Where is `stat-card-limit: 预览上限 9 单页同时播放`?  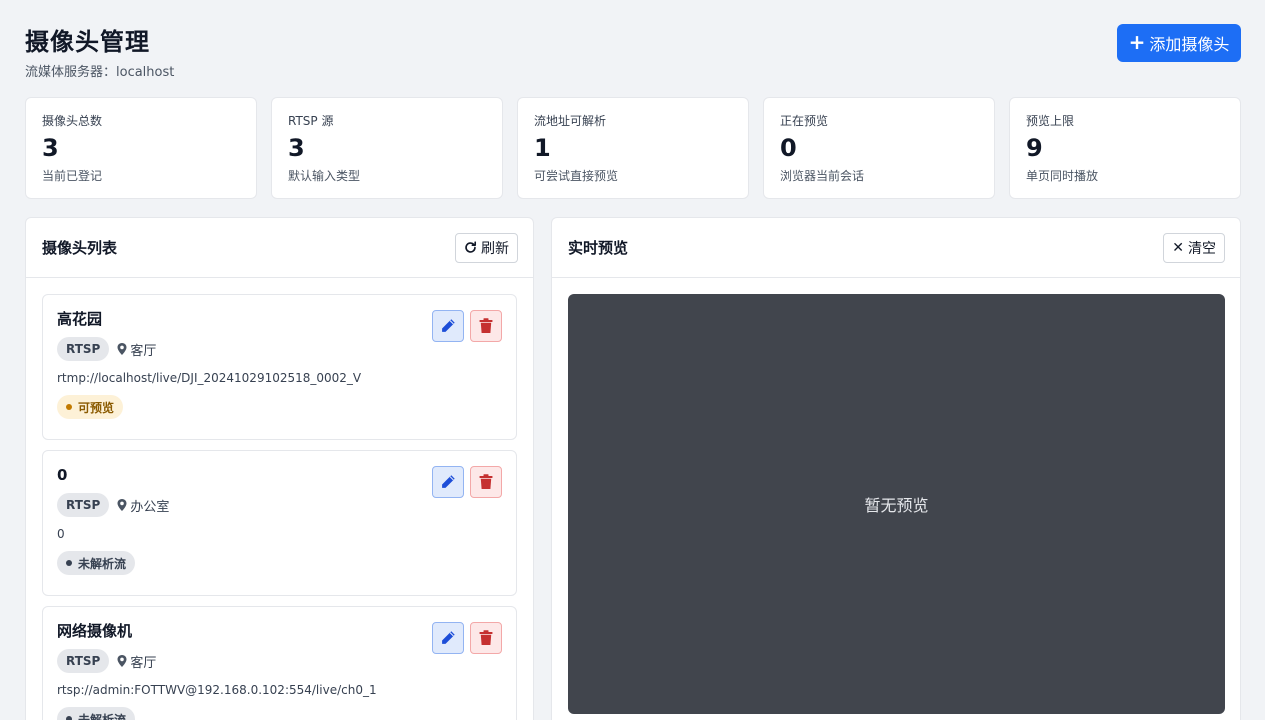 stat-card-limit: 预览上限 9 单页同时播放 is located at coordinates (1125, 148).